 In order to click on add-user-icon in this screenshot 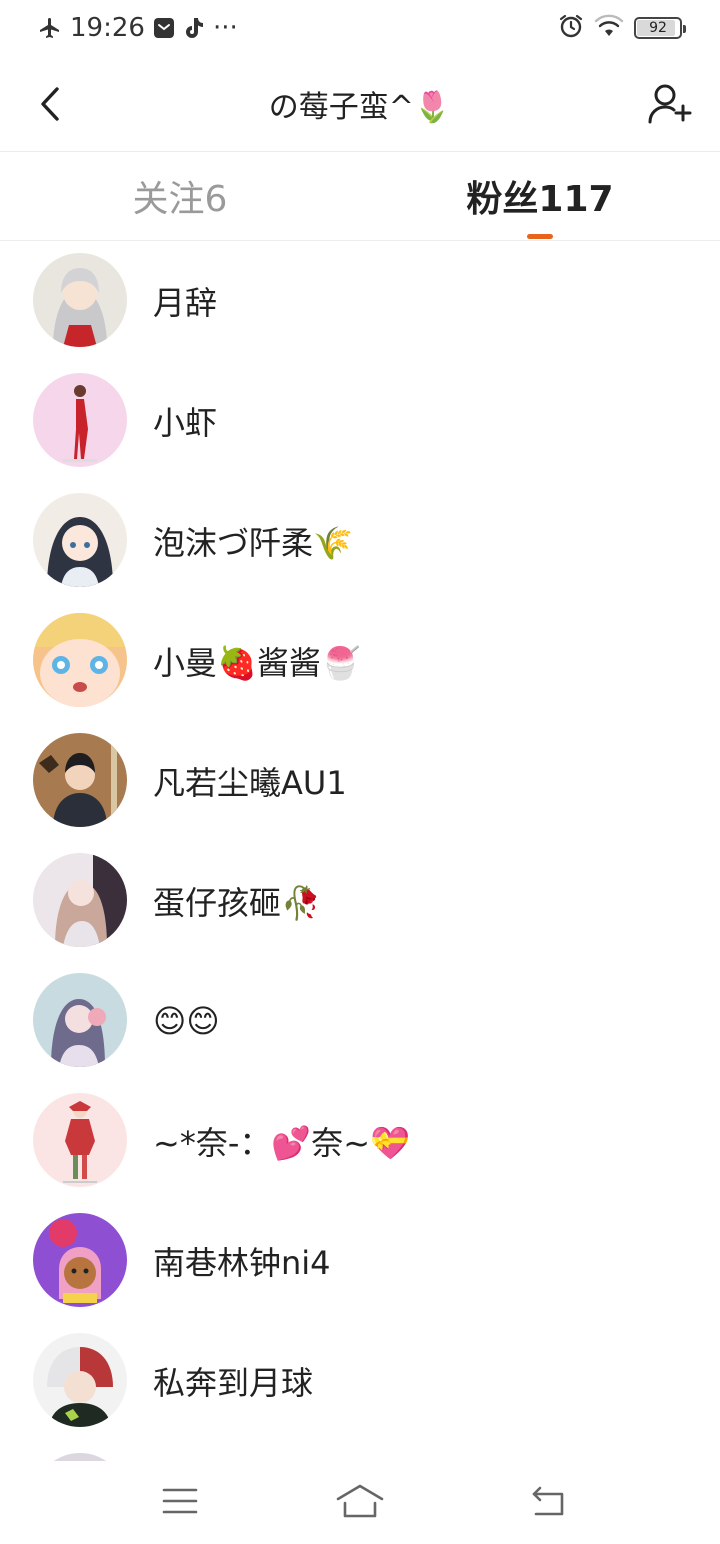, I will do `click(670, 104)`.